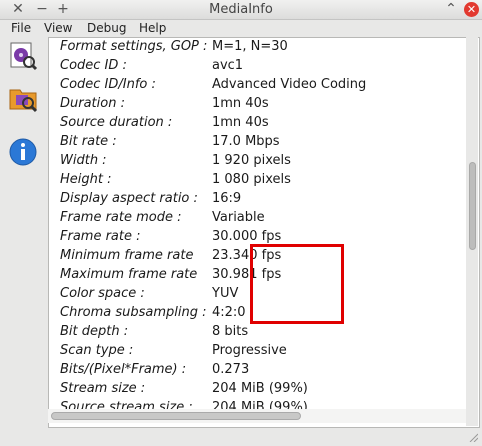  Describe the element at coordinates (246, 141) in the screenshot. I see `field-value: 17.0 Mbps` at that location.